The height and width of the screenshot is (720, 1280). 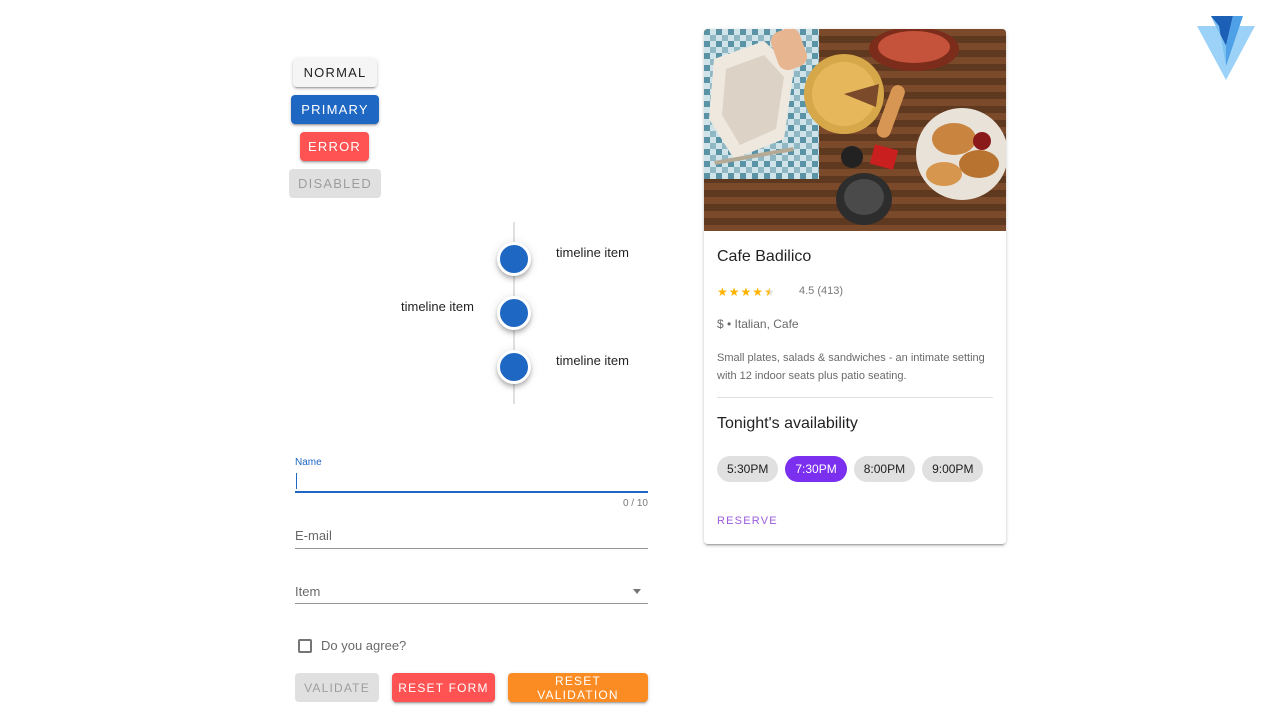 I want to click on name-field: Name 0 / 10, so click(x=471, y=485).